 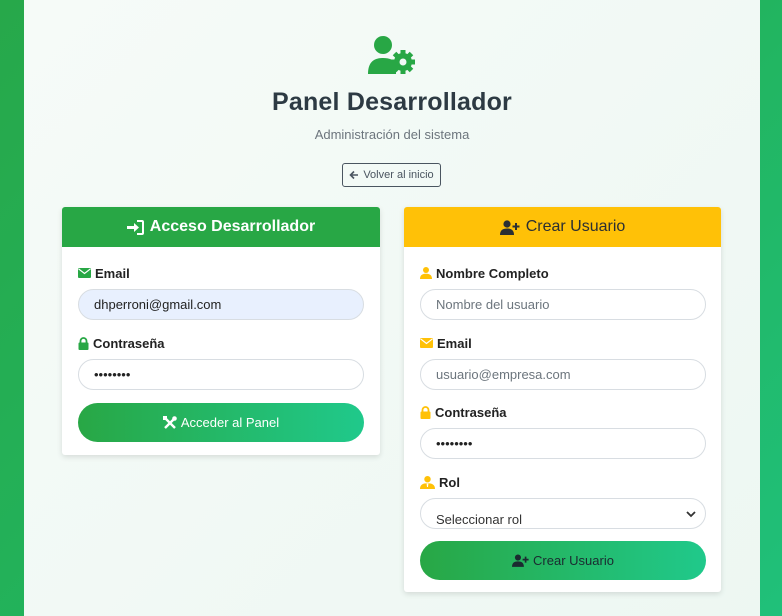 What do you see at coordinates (563, 443) in the screenshot?
I see `create-password-input` at bounding box center [563, 443].